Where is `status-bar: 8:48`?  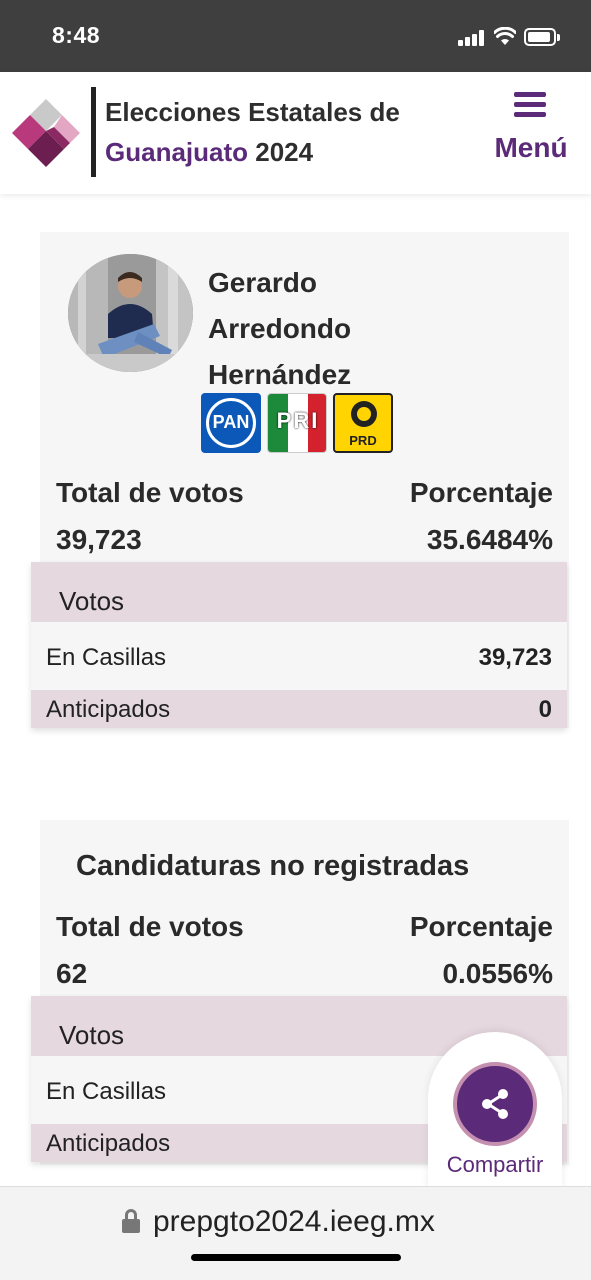
status-bar: 8:48 is located at coordinates (295, 36).